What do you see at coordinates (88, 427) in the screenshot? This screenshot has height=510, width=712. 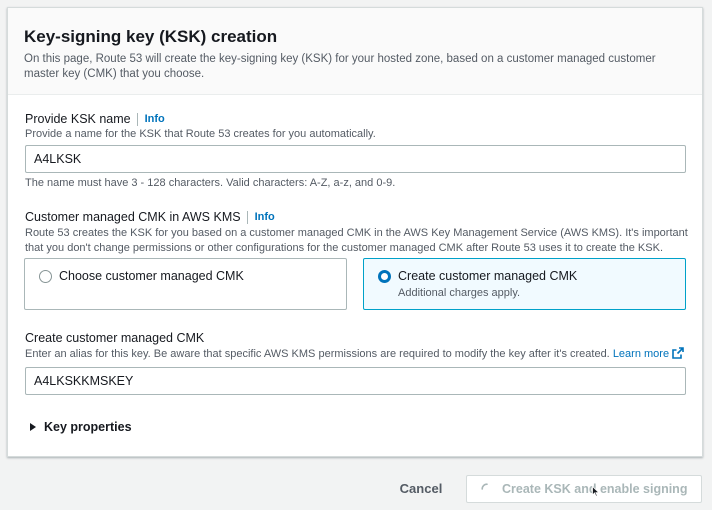 I see `key-properties-label: Key properties` at bounding box center [88, 427].